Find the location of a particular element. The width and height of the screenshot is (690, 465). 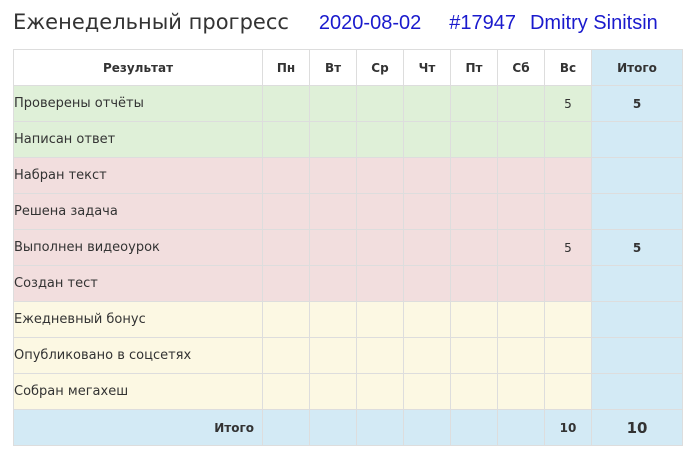

table-row: Создан тест is located at coordinates (348, 283).